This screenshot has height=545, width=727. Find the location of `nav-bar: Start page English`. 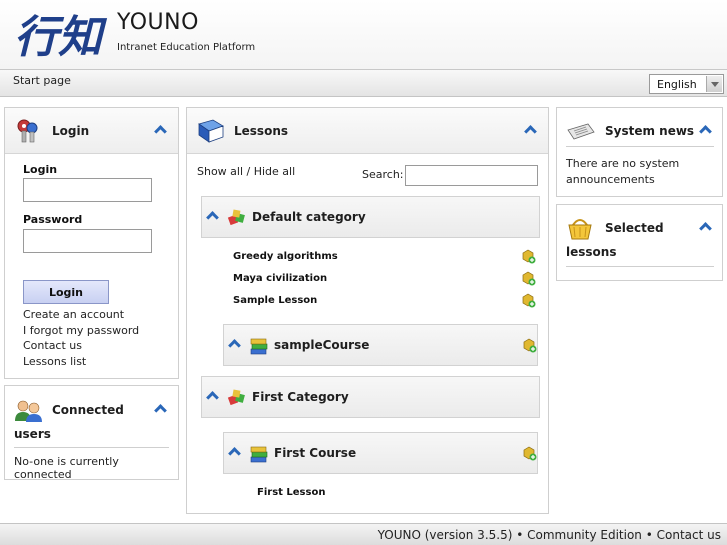

nav-bar: Start page English is located at coordinates (363, 83).